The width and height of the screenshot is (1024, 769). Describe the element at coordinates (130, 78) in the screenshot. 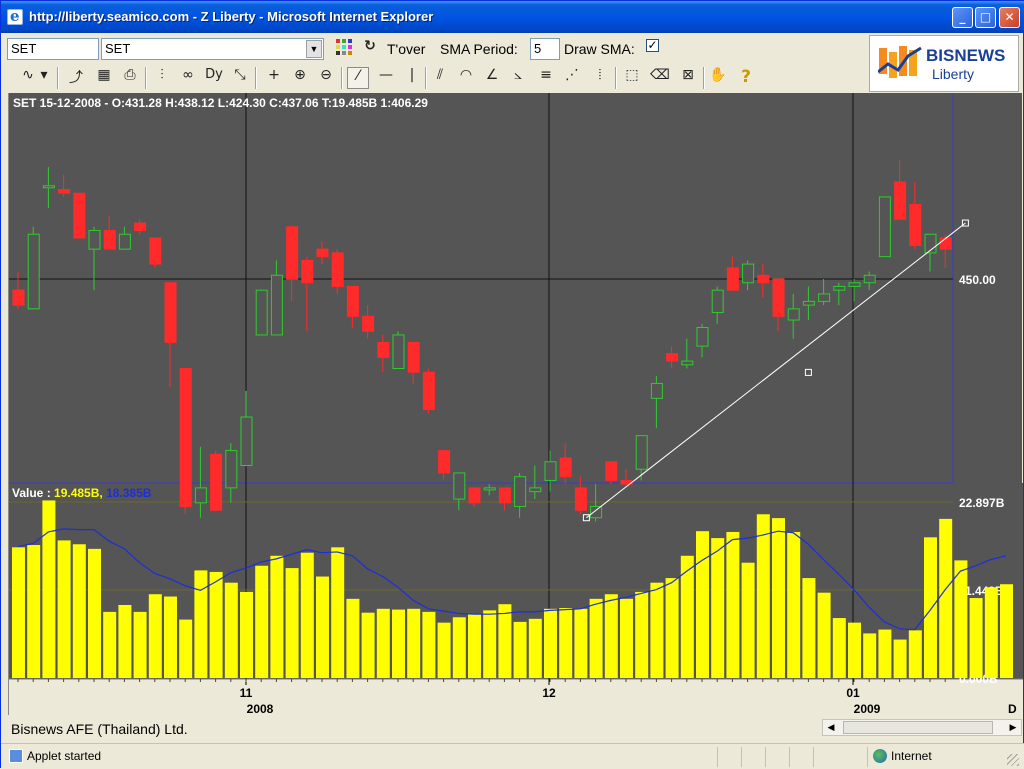

I see `print-icon: ⎙` at that location.